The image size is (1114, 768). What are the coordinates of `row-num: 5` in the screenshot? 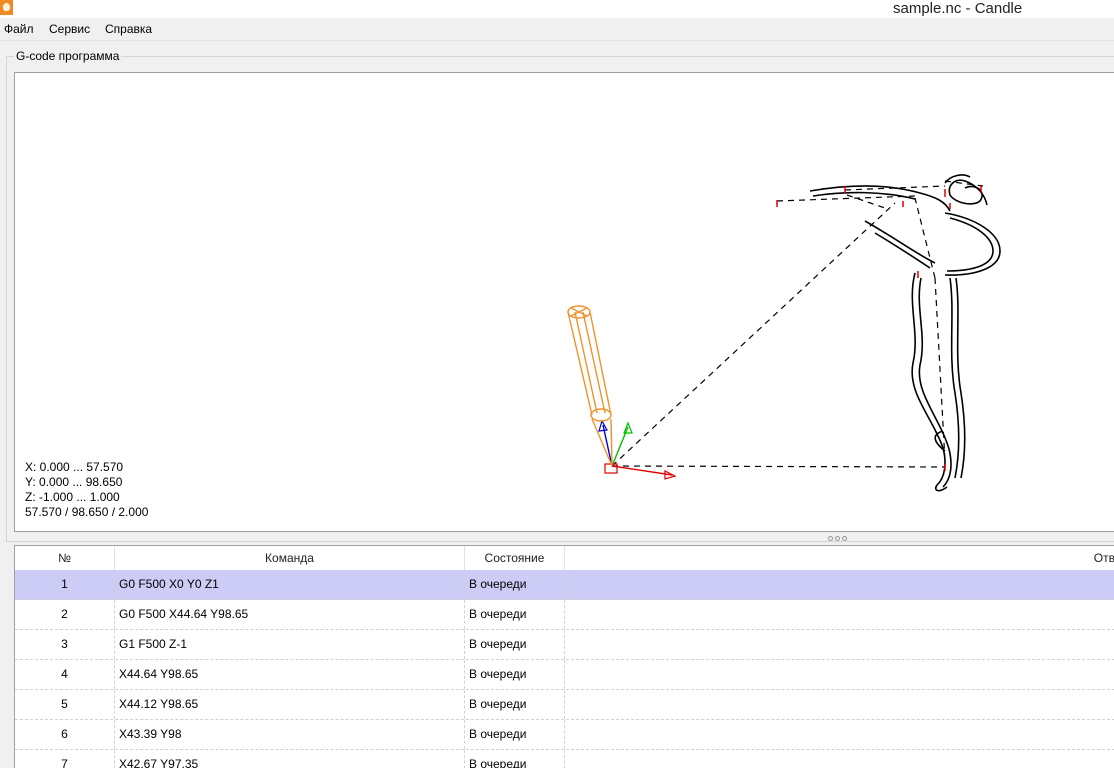 It's located at (65, 704).